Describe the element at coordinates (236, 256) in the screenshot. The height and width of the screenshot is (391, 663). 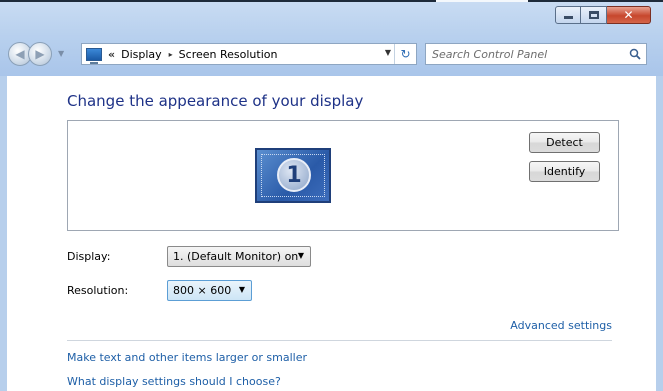
I see `display-select-value: 1. (Default Monitor) on` at that location.